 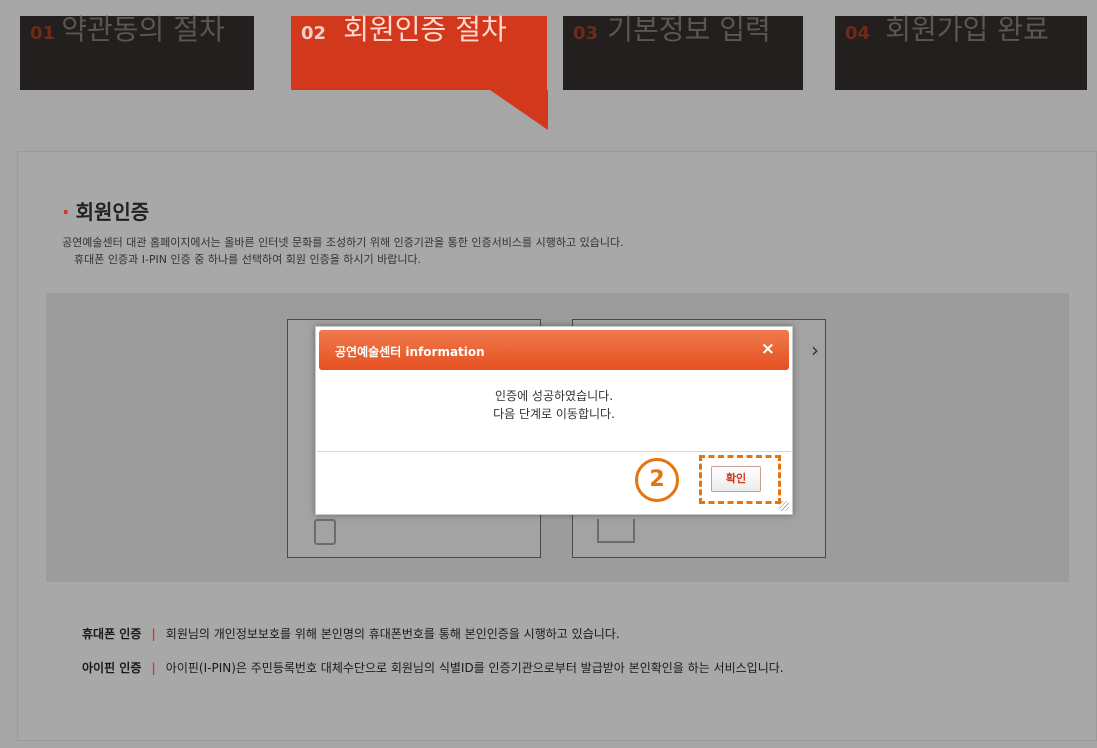 I want to click on phone-icon, so click(x=325, y=532).